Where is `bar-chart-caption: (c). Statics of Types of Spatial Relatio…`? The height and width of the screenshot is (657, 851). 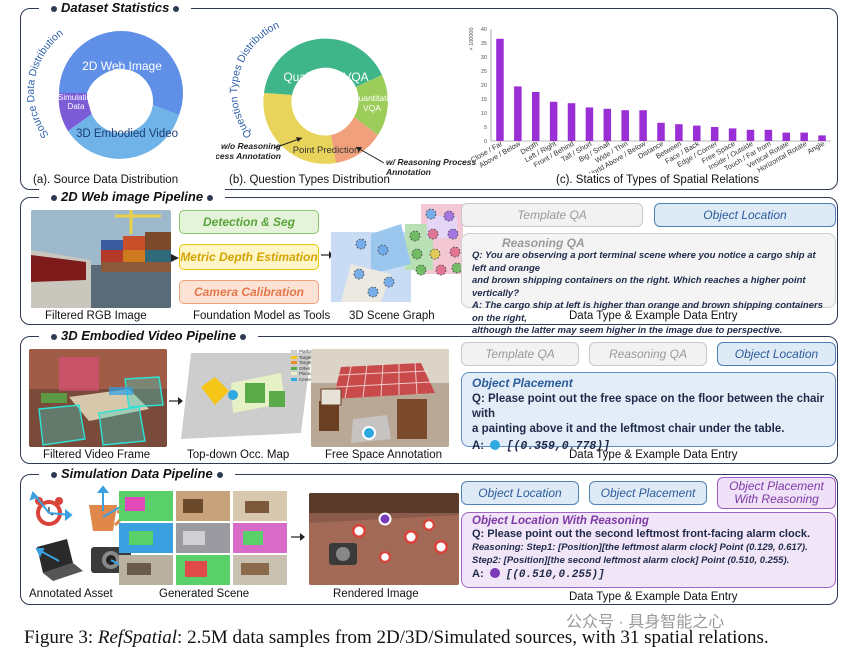 bar-chart-caption: (c). Statics of Types of Spatial Relatio… is located at coordinates (658, 180).